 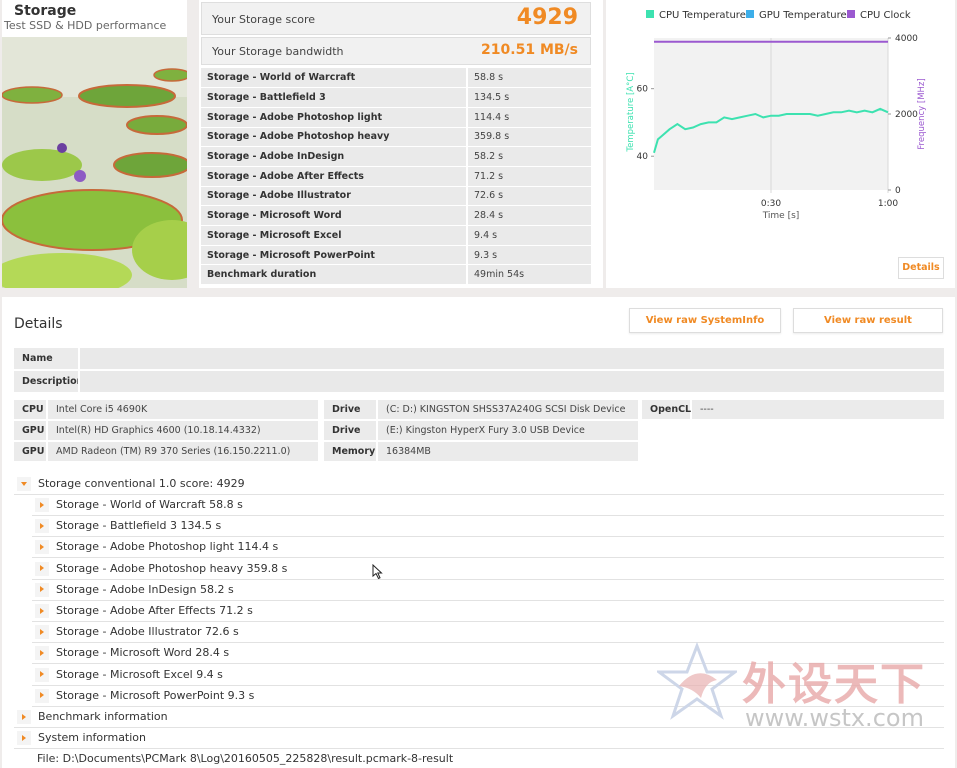 What do you see at coordinates (479, 358) in the screenshot?
I see `name-row: Name` at bounding box center [479, 358].